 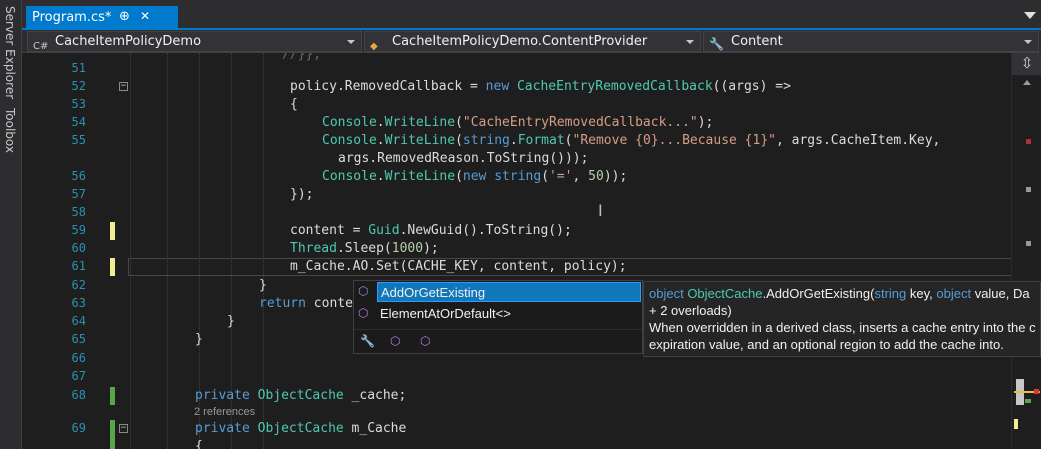 What do you see at coordinates (516, 105) in the screenshot?
I see `code-line: 53 {` at bounding box center [516, 105].